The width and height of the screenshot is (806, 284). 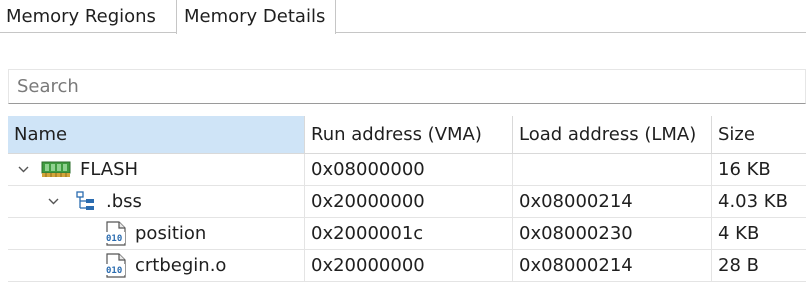 I want to click on section-tree-icon, so click(x=85, y=200).